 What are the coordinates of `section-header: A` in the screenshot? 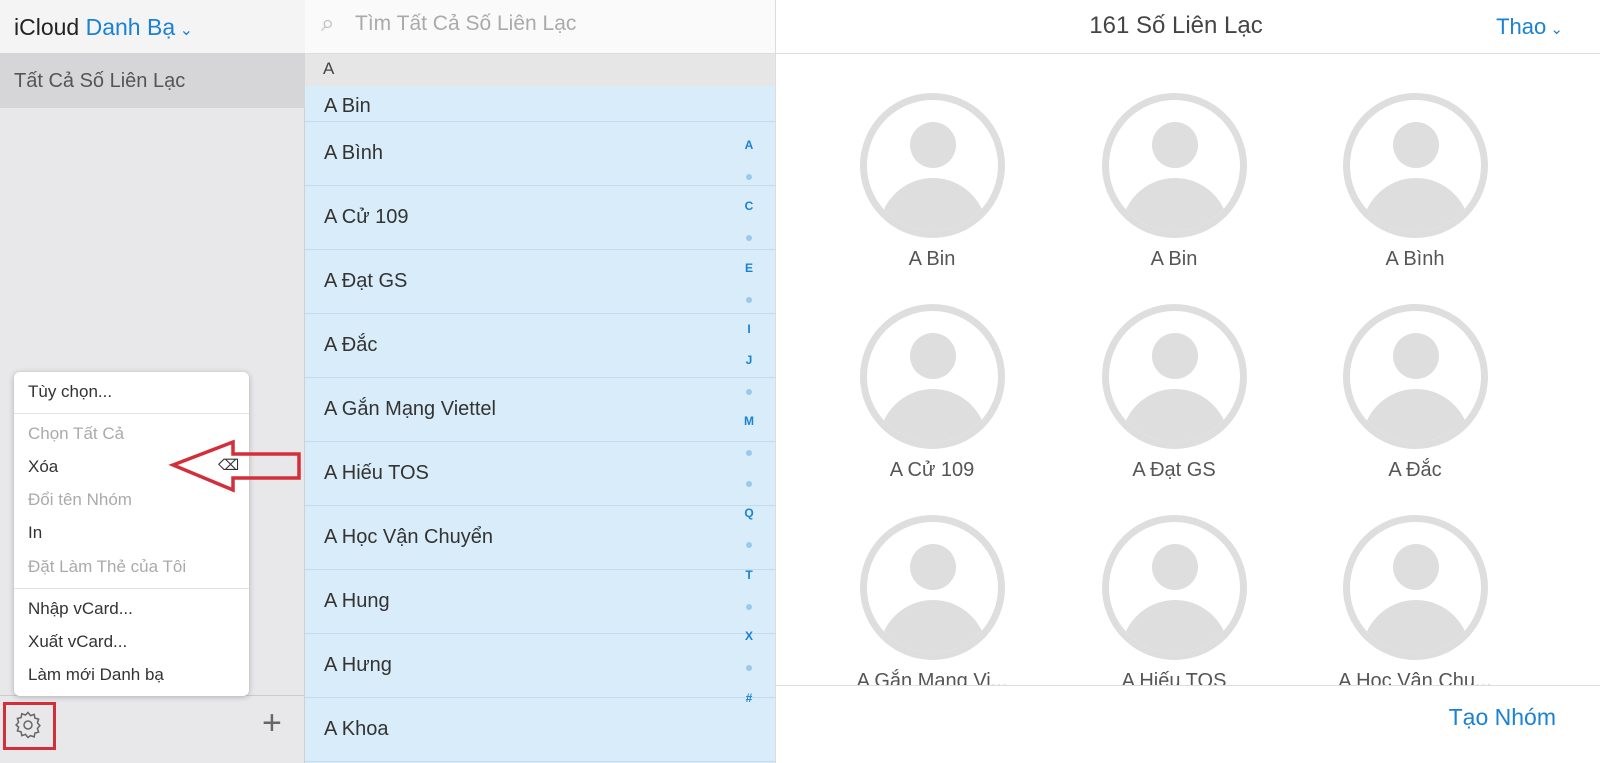 It's located at (540, 70).